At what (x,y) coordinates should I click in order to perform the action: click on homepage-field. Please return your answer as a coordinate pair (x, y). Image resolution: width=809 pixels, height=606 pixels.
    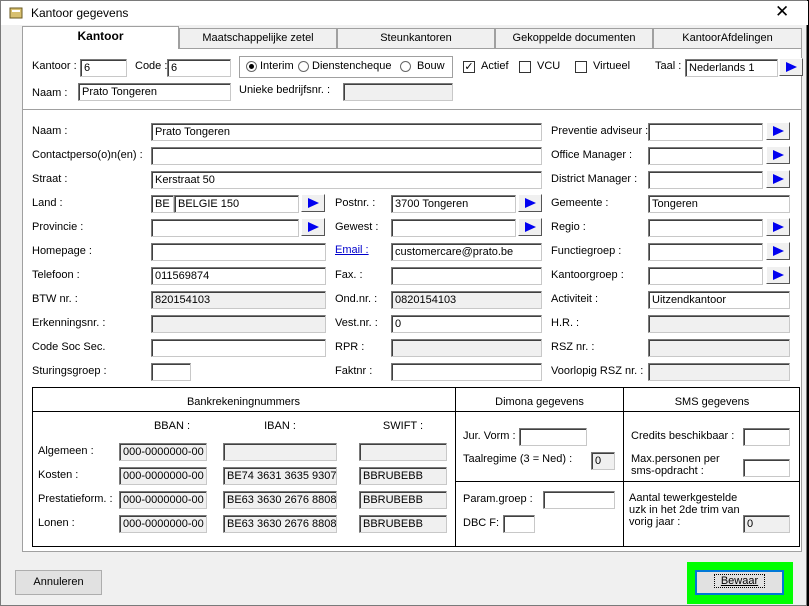
    Looking at the image, I should click on (238, 252).